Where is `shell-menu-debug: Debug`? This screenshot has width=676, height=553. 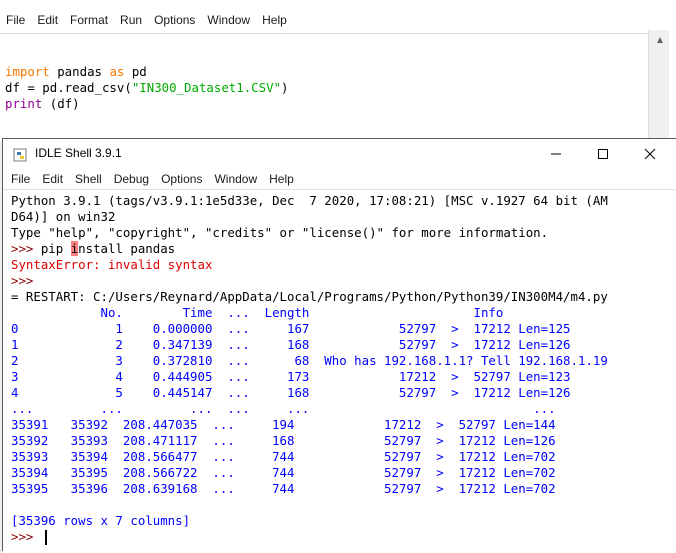 shell-menu-debug: Debug is located at coordinates (131, 179).